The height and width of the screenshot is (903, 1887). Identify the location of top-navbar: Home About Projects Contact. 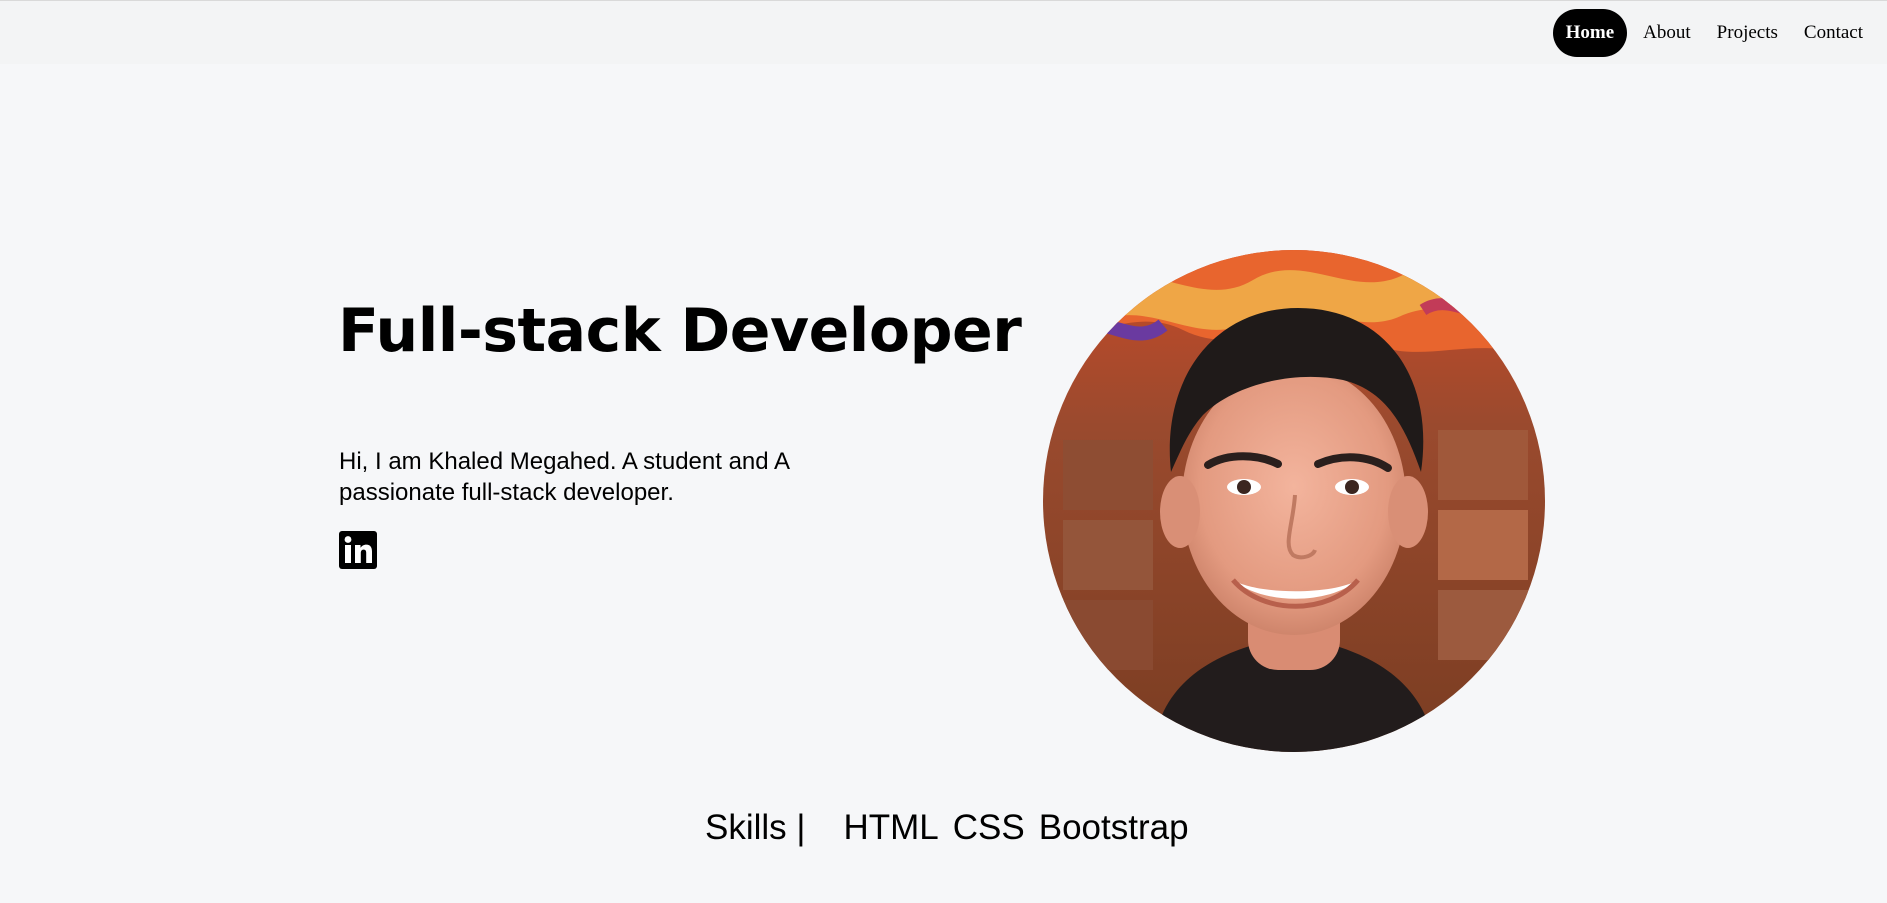
(943, 32).